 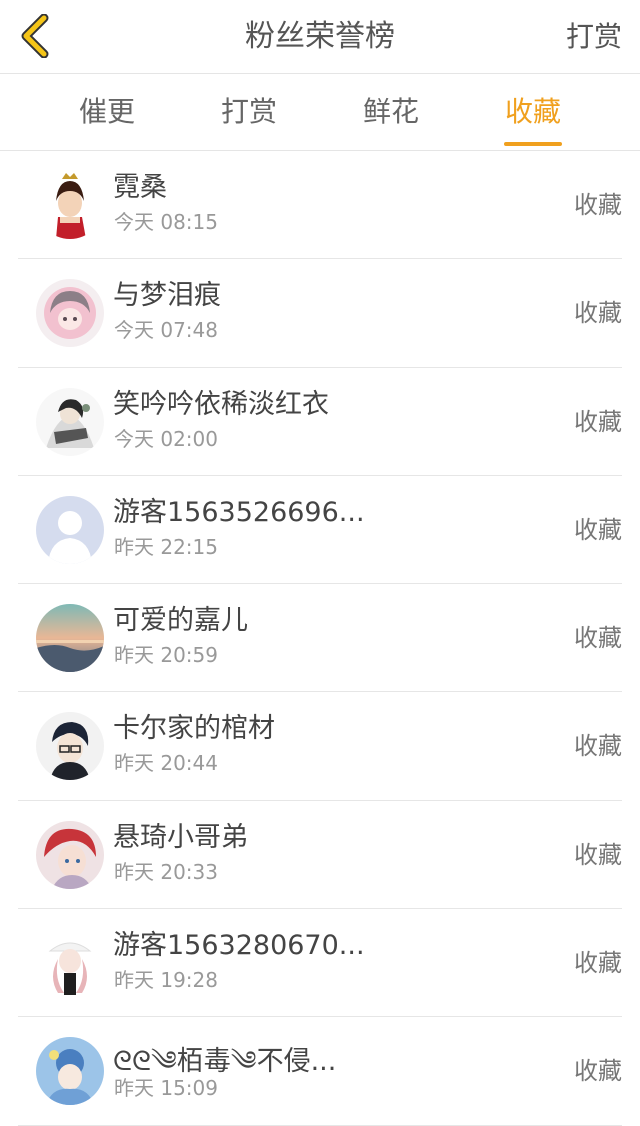 What do you see at coordinates (320, 746) in the screenshot?
I see `list-item: 卡尔家的棺材 昨天 20:44 收藏` at bounding box center [320, 746].